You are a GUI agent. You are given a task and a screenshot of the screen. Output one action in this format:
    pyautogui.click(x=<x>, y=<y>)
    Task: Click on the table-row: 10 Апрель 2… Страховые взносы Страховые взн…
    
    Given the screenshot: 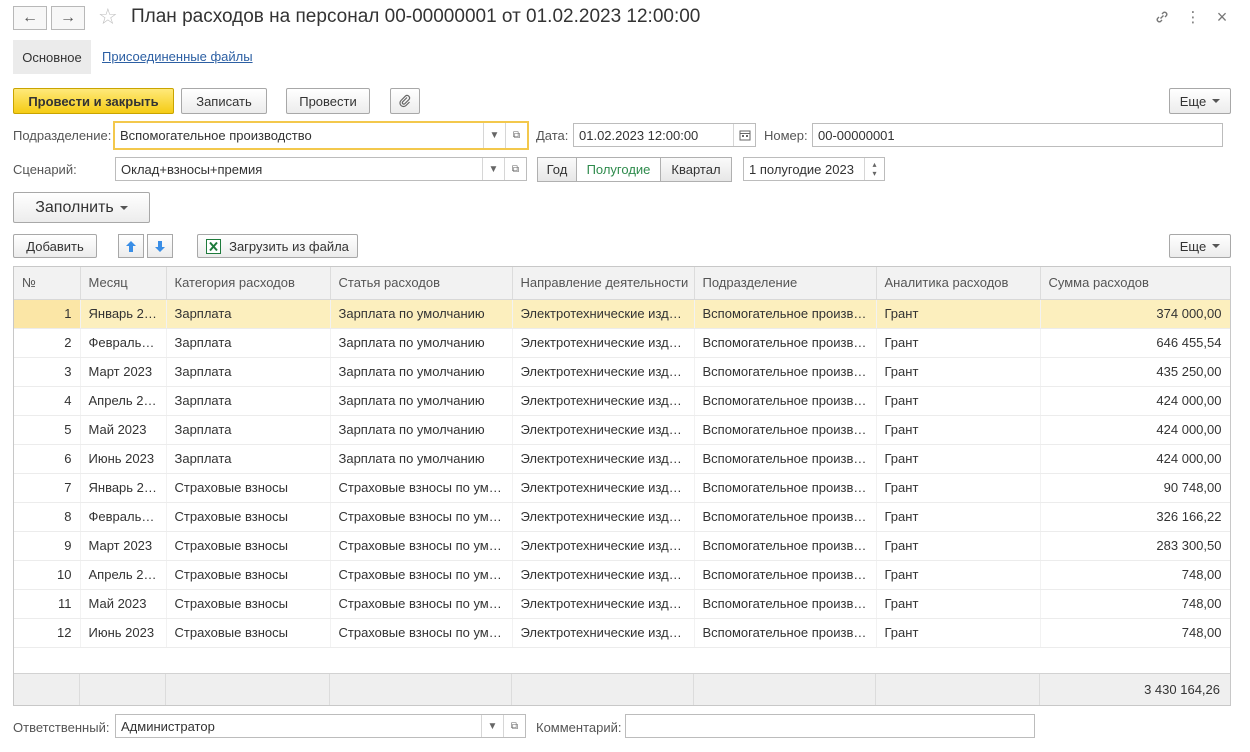 What is the action you would take?
    pyautogui.click(x=622, y=575)
    